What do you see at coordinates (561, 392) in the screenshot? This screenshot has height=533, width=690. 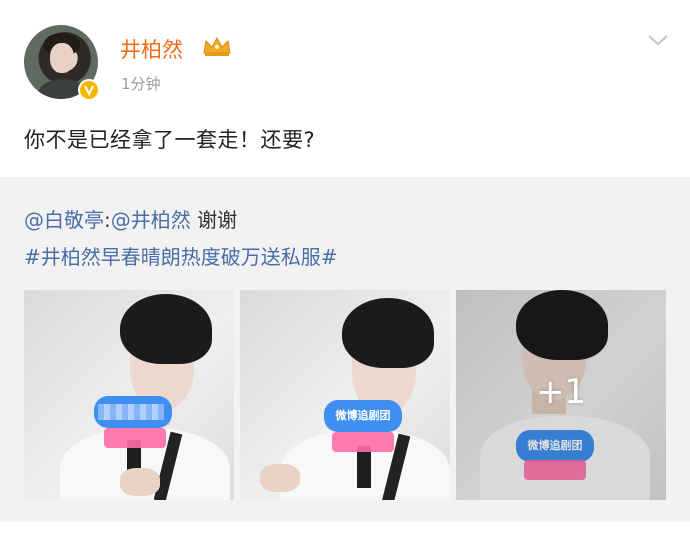 I see `more-photos-count: +1` at bounding box center [561, 392].